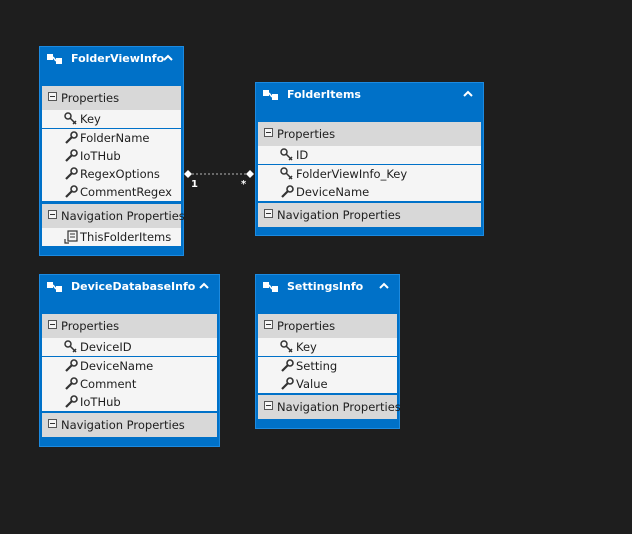  I want to click on property-name: Value, so click(312, 384).